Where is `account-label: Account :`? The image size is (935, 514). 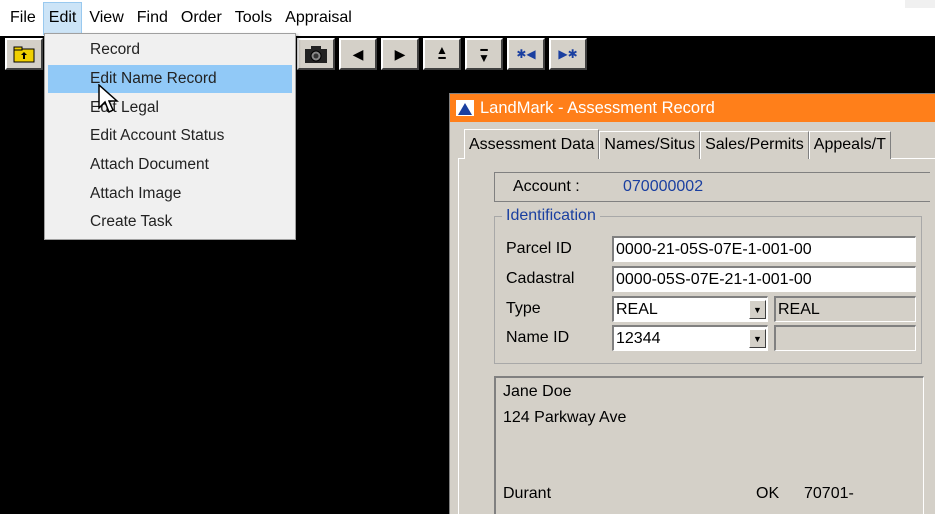
account-label: Account : is located at coordinates (546, 186).